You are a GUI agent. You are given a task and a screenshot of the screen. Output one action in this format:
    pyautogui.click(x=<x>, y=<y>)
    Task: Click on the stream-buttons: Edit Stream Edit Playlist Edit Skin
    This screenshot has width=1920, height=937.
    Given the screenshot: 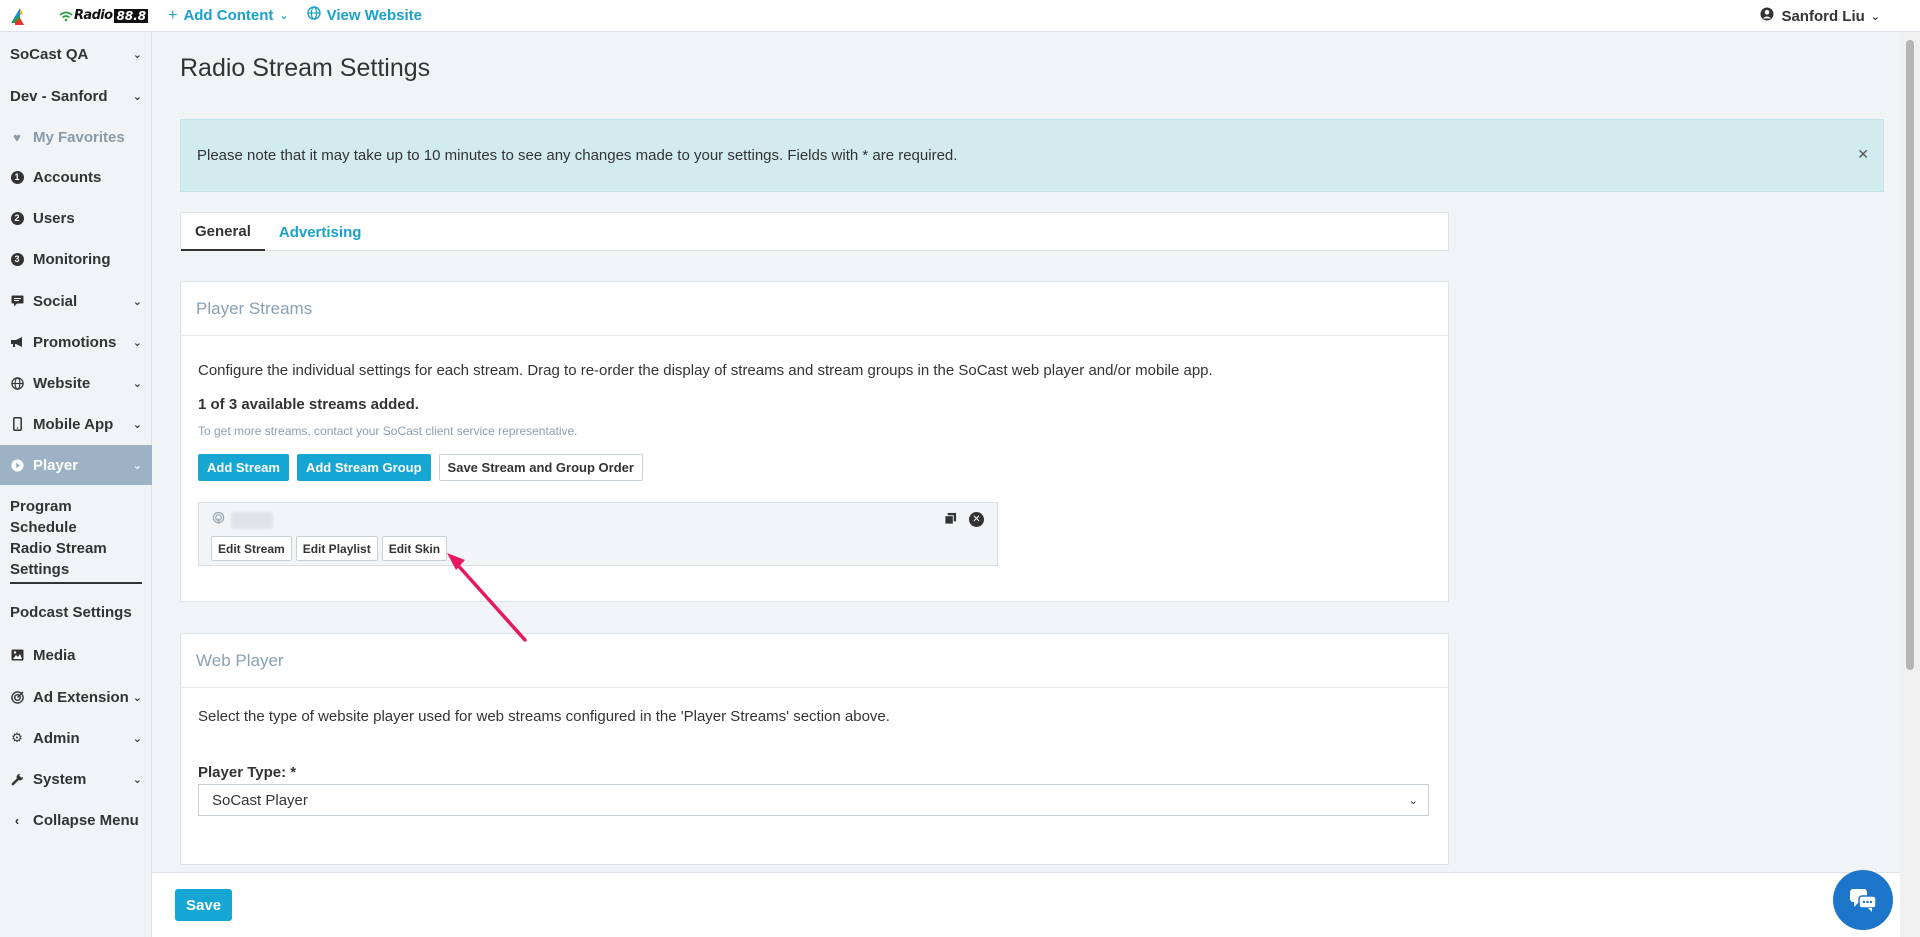 What is the action you would take?
    pyautogui.click(x=331, y=548)
    